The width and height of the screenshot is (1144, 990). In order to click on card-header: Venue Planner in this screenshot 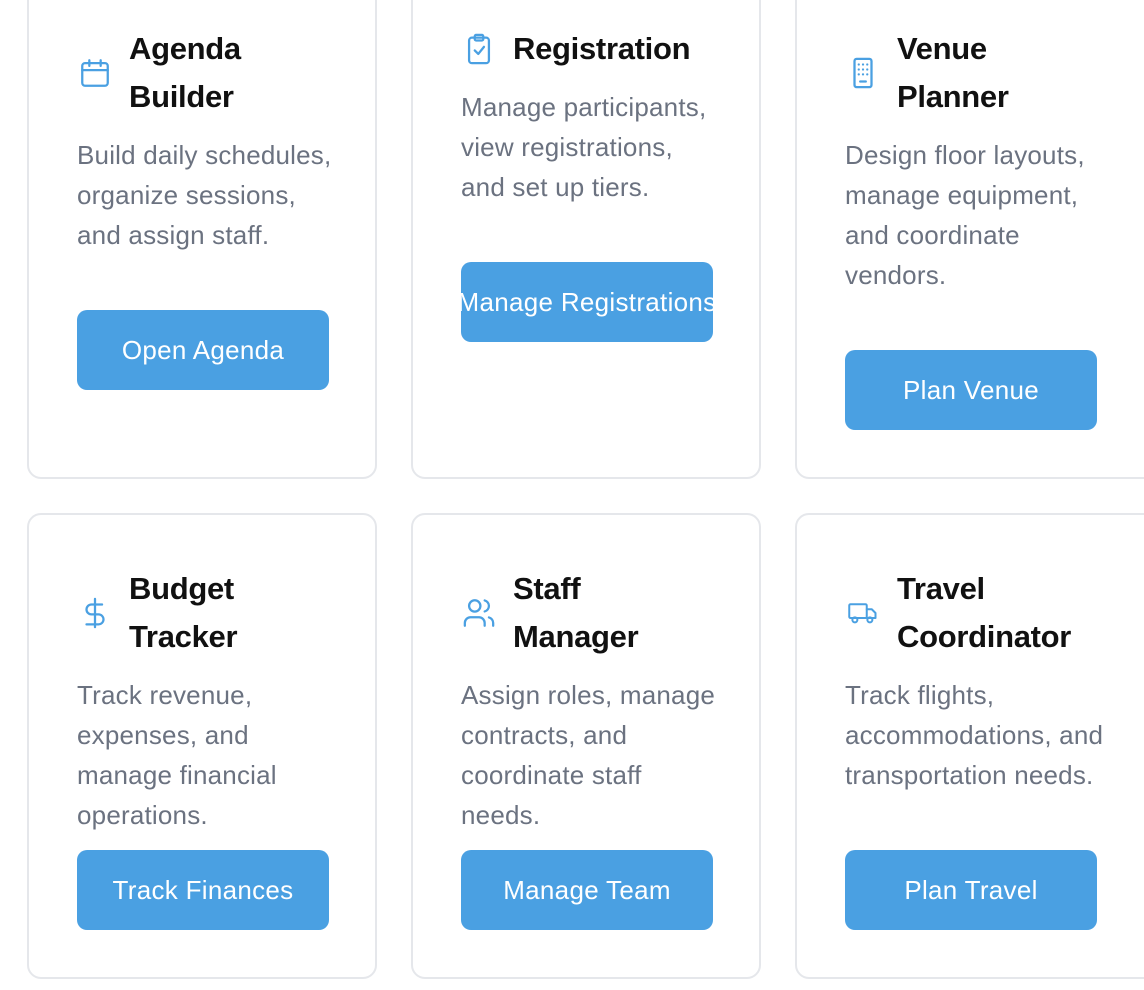, I will do `click(994, 73)`.